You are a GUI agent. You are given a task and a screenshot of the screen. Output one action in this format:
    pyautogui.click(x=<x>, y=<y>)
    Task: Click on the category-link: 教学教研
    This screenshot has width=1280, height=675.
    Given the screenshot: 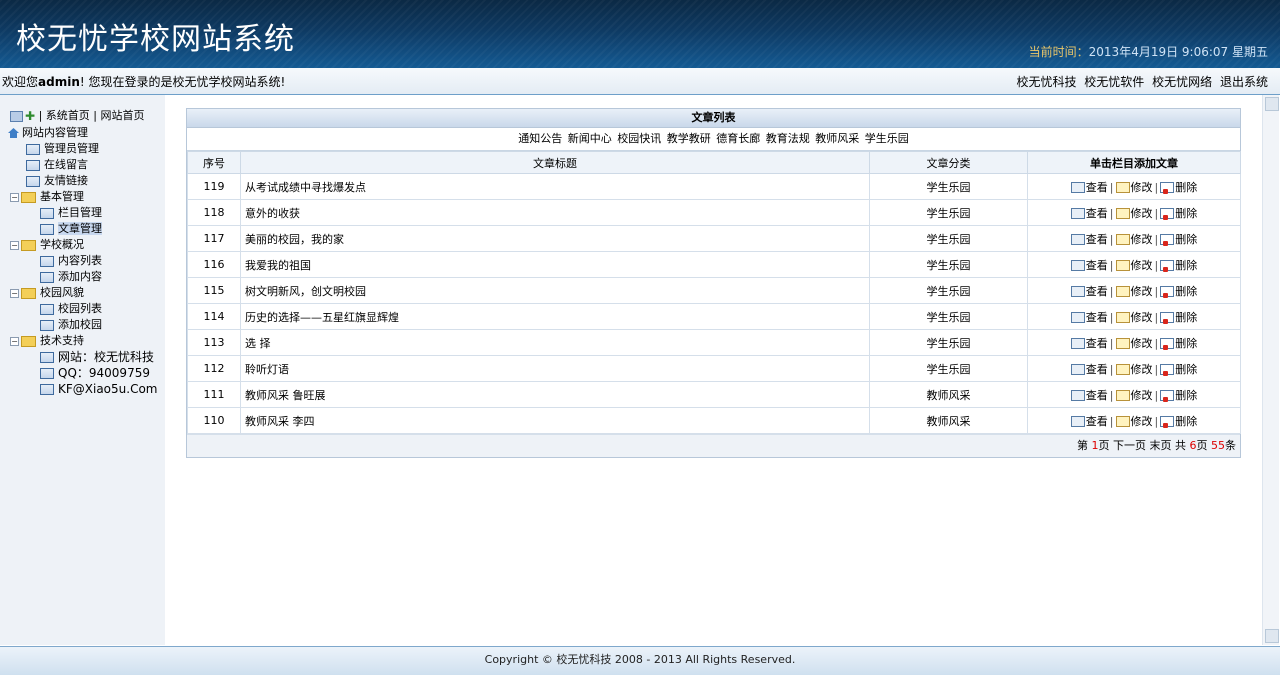 What is the action you would take?
    pyautogui.click(x=689, y=138)
    